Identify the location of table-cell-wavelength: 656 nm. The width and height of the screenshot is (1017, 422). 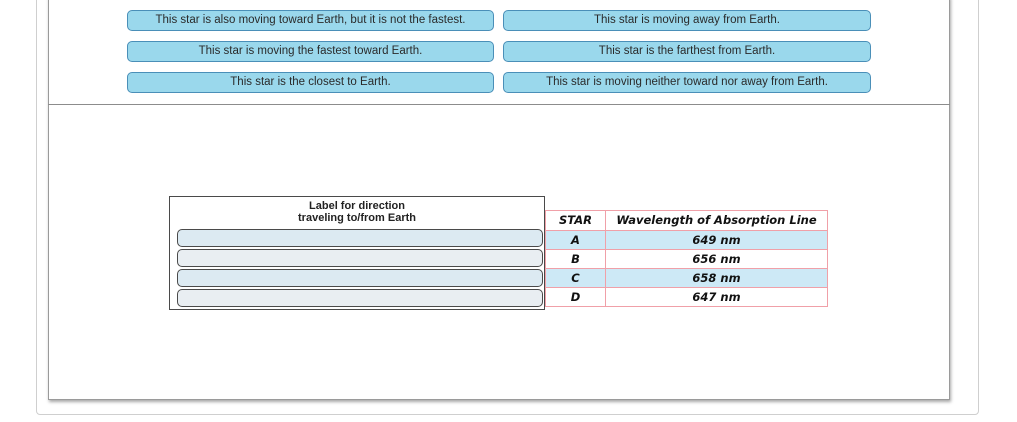
(716, 259).